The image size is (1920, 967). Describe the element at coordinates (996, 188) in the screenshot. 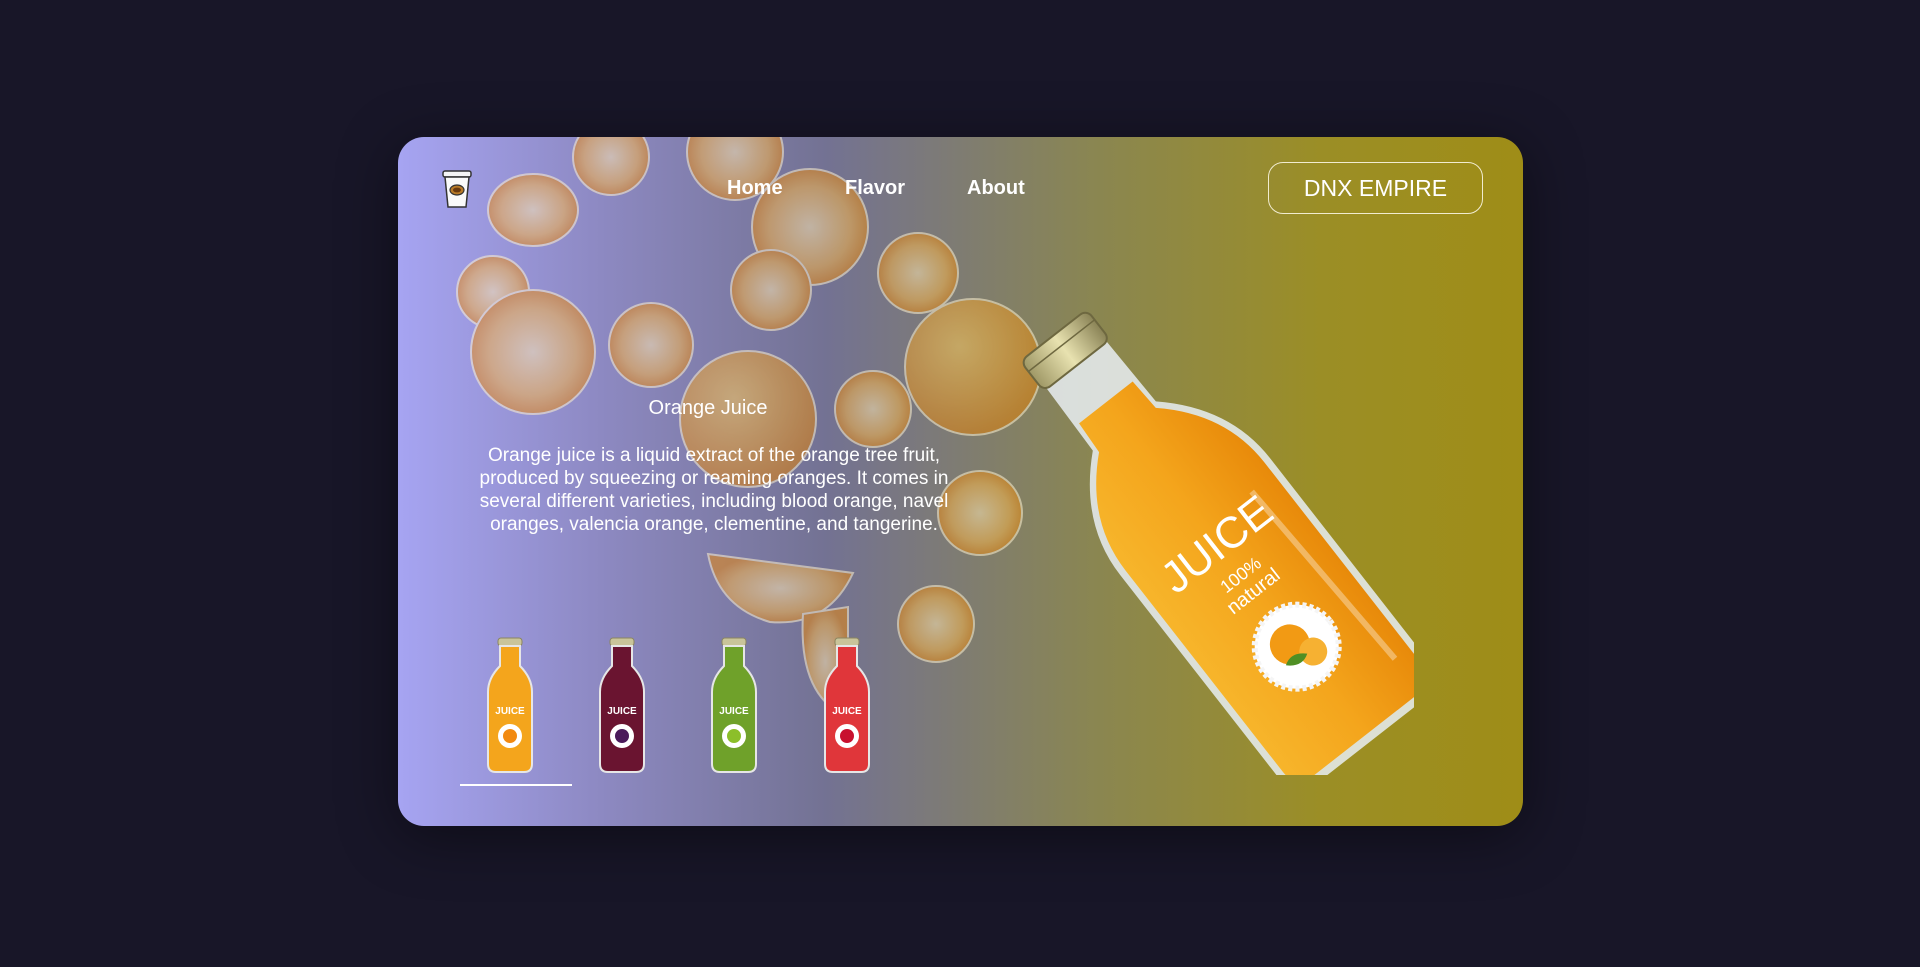

I see `nav-about-link: About` at that location.